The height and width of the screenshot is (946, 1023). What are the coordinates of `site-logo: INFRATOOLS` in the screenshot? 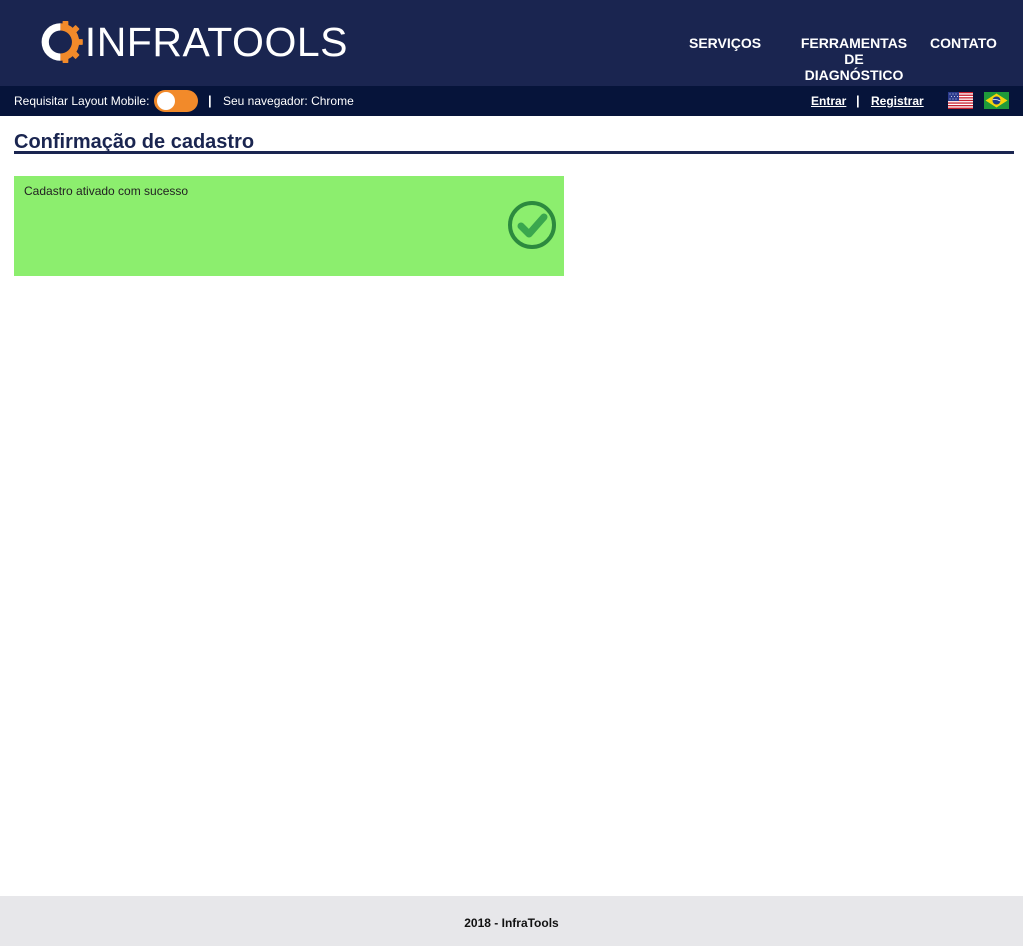 It's located at (193, 42).